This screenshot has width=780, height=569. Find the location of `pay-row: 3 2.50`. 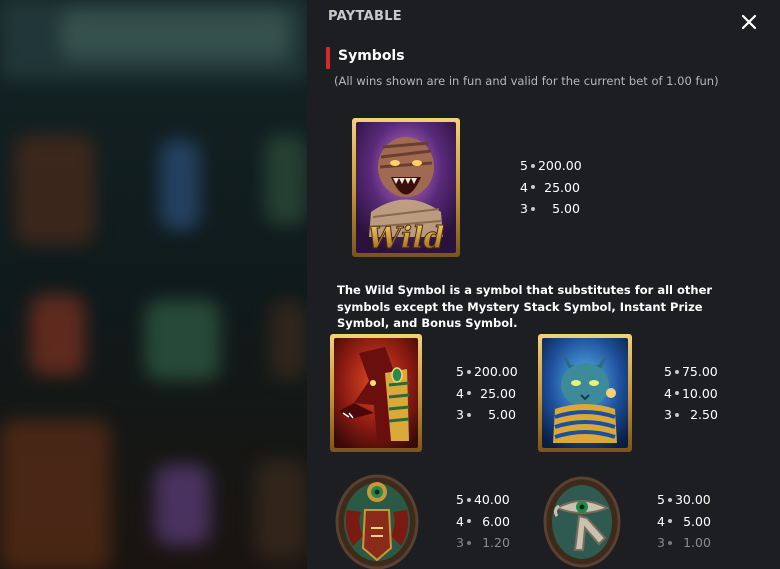

pay-row: 3 2.50 is located at coordinates (691, 415).